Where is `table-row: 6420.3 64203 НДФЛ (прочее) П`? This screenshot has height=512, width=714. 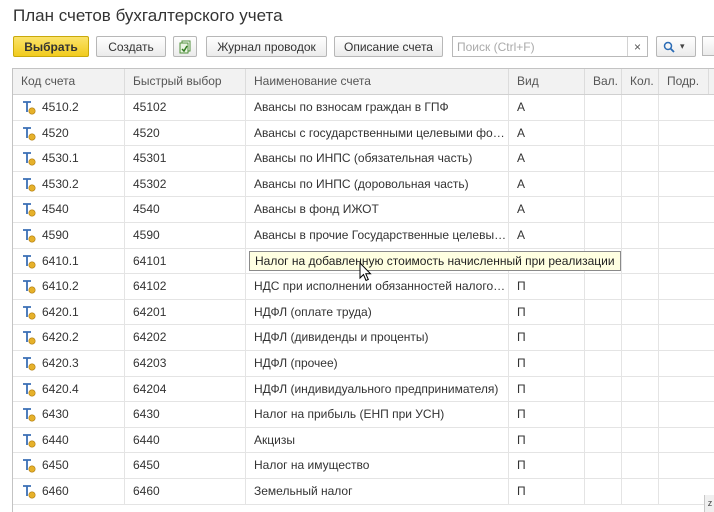
table-row: 6420.3 64203 НДФЛ (прочее) П is located at coordinates (363, 364).